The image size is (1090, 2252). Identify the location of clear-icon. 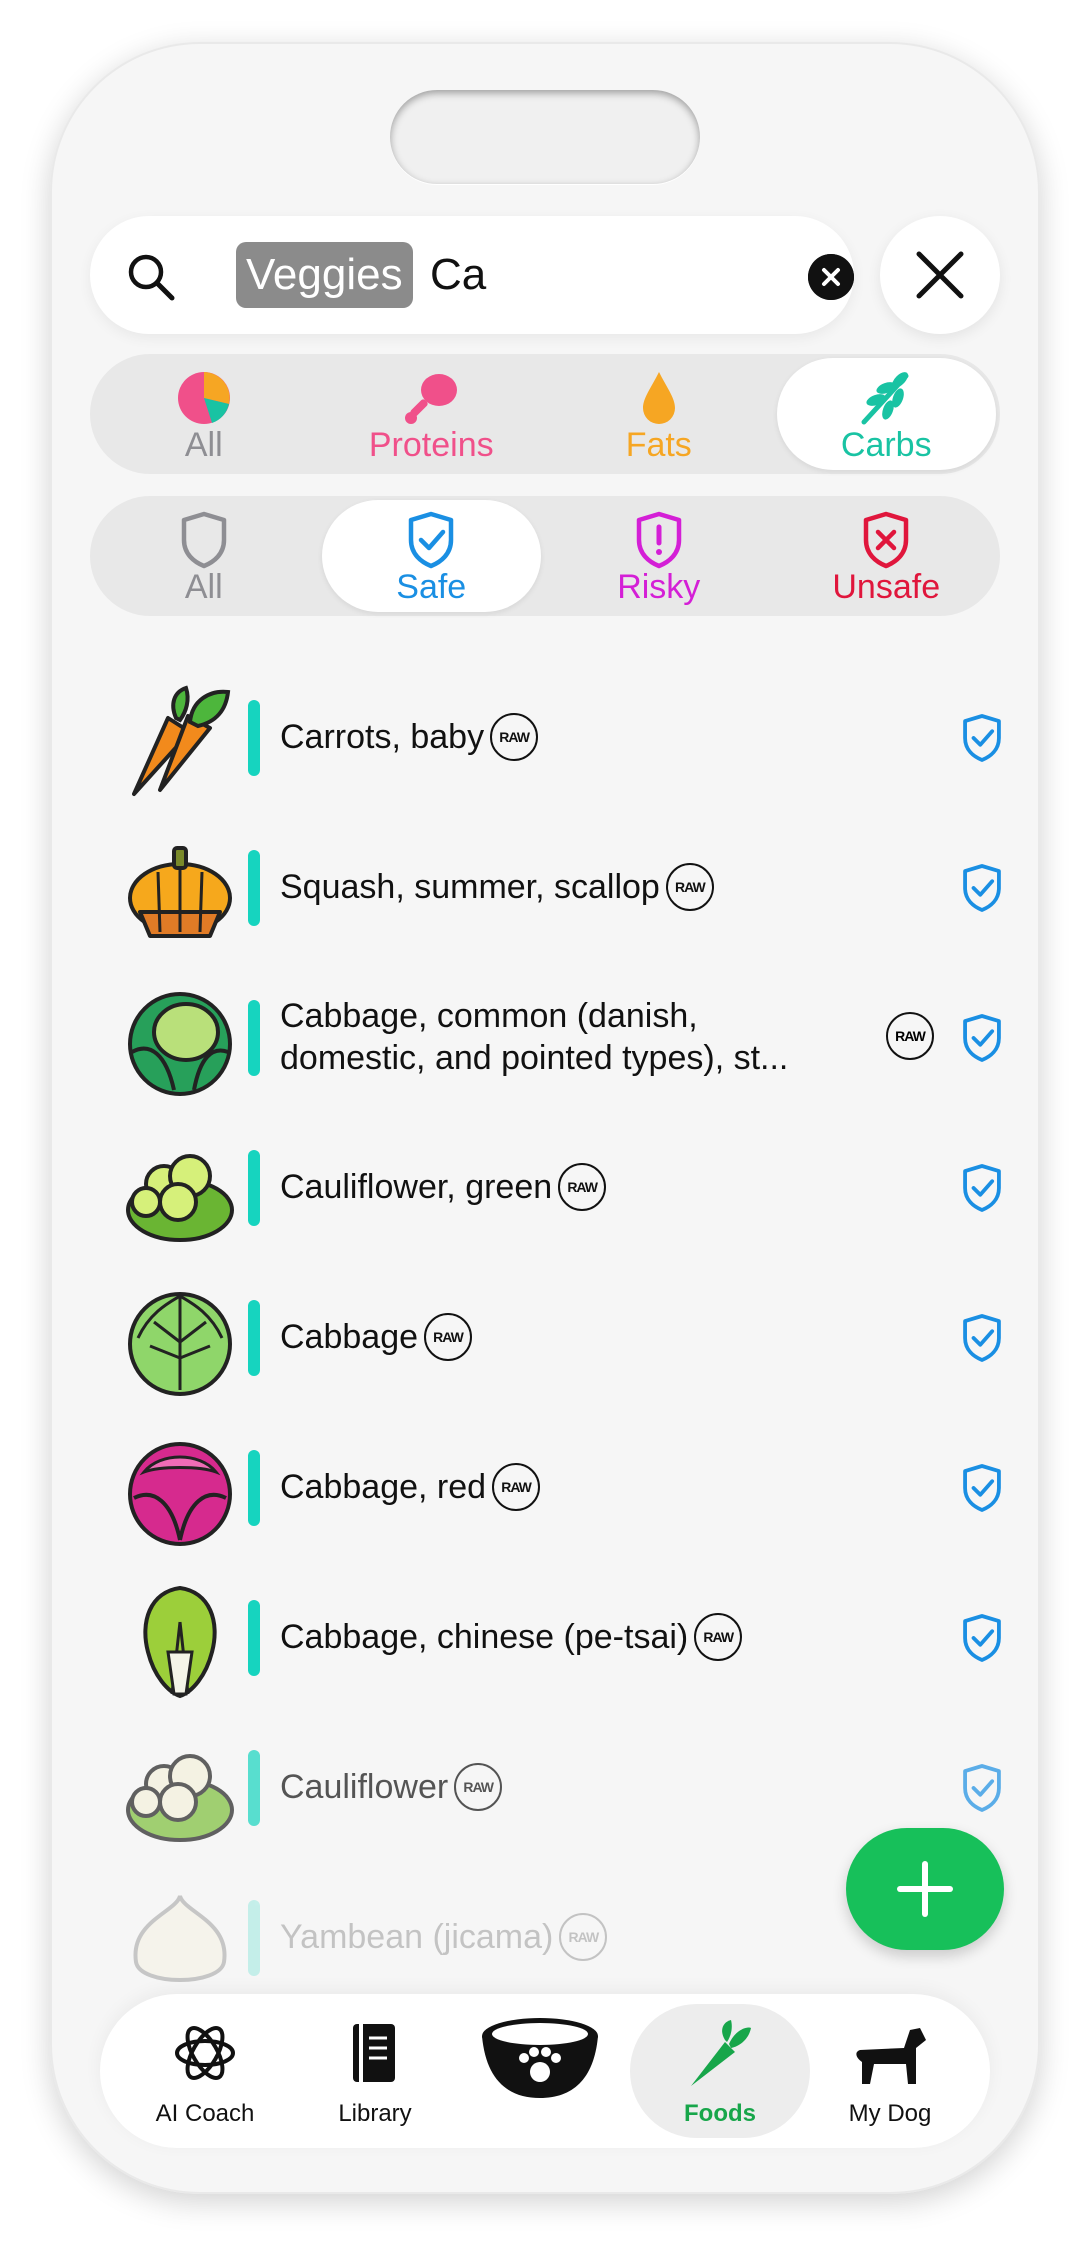
(831, 277).